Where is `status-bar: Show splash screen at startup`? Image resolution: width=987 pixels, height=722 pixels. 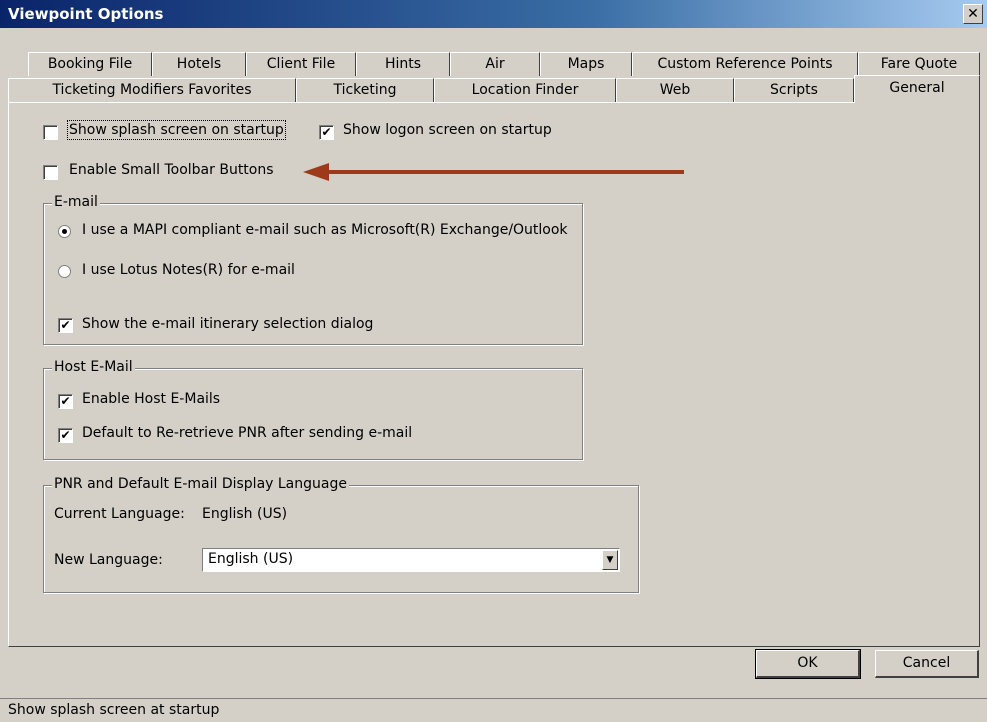 status-bar: Show splash screen at startup is located at coordinates (493, 710).